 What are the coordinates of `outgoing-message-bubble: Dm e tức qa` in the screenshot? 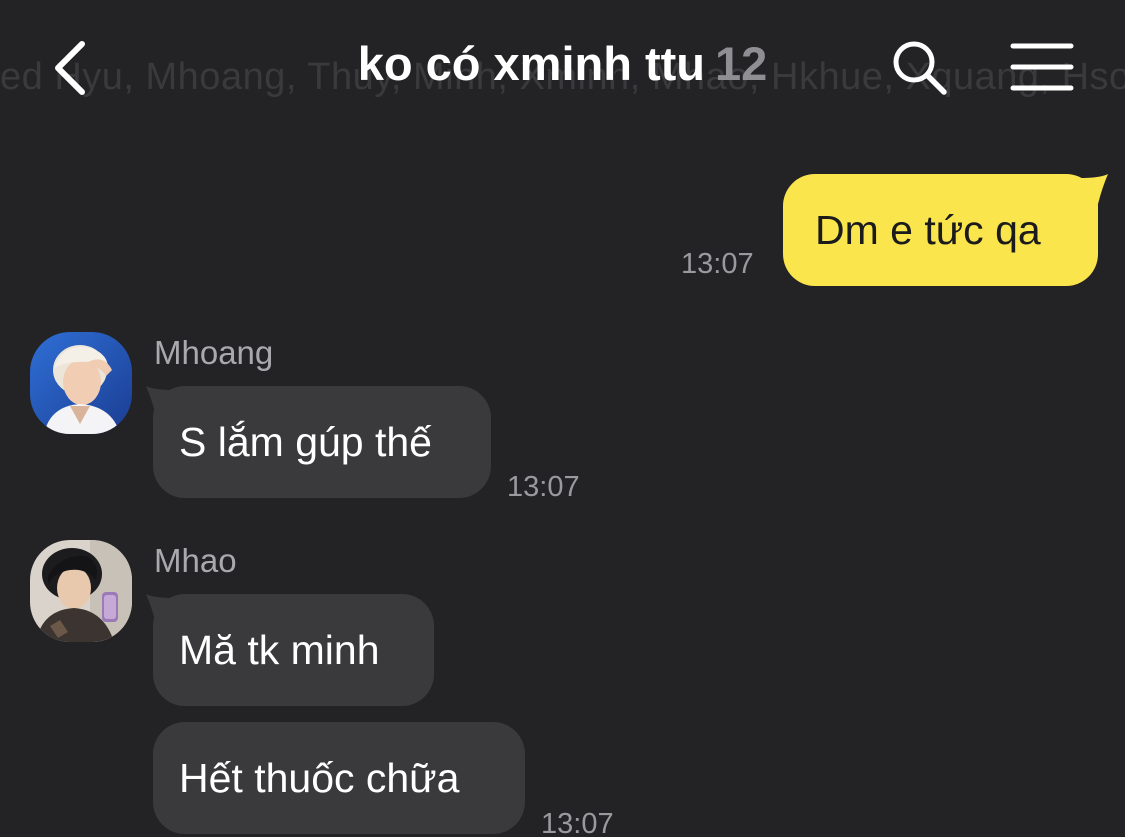 It's located at (940, 230).